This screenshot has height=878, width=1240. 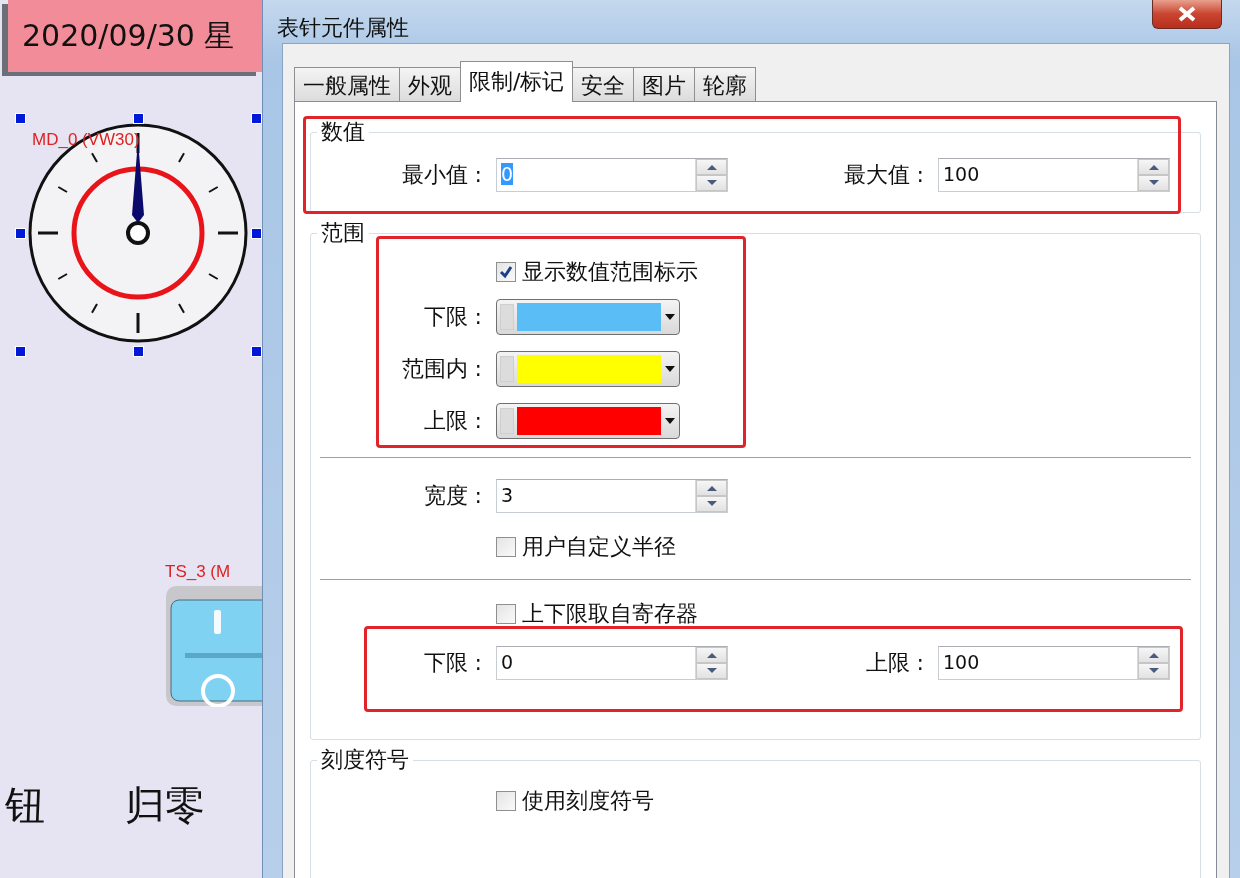 I want to click on tab: 限制/标记, so click(x=517, y=81).